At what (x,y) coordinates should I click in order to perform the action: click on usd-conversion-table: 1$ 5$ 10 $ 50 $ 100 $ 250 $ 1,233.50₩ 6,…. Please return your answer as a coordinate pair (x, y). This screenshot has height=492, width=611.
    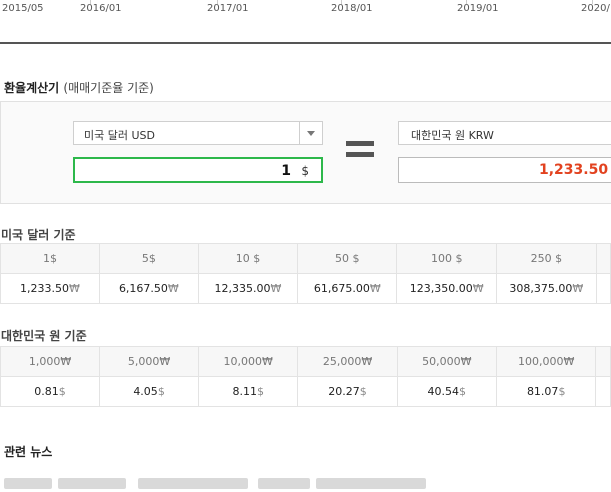
    Looking at the image, I should click on (305, 273).